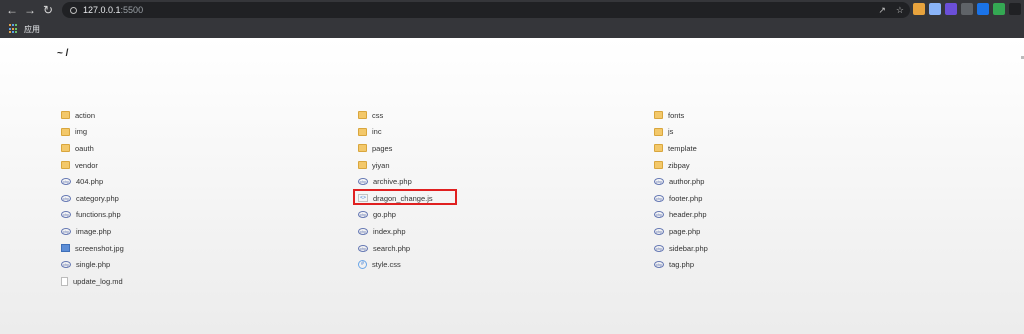  What do you see at coordinates (102, 10) in the screenshot?
I see `url-host: 127.0.0.1` at bounding box center [102, 10].